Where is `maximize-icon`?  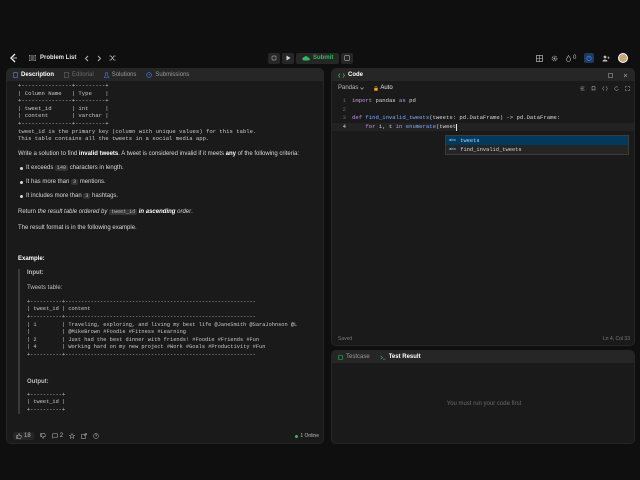
maximize-icon is located at coordinates (610, 75).